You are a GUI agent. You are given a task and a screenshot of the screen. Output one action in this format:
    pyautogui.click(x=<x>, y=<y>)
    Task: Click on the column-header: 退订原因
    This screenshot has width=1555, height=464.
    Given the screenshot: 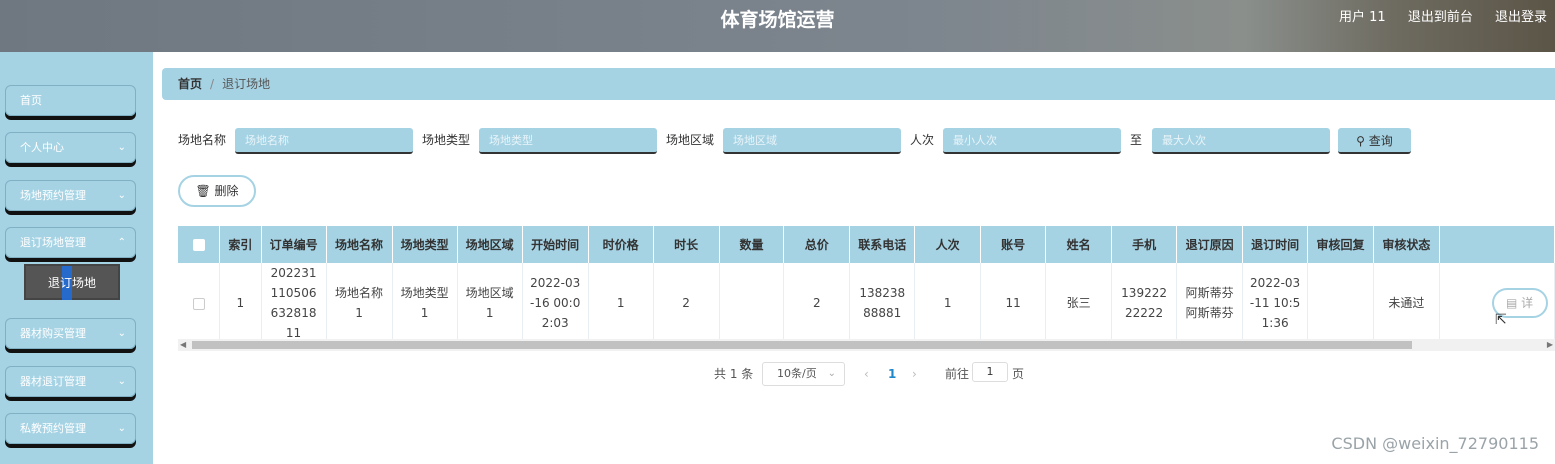 What is the action you would take?
    pyautogui.click(x=1210, y=244)
    